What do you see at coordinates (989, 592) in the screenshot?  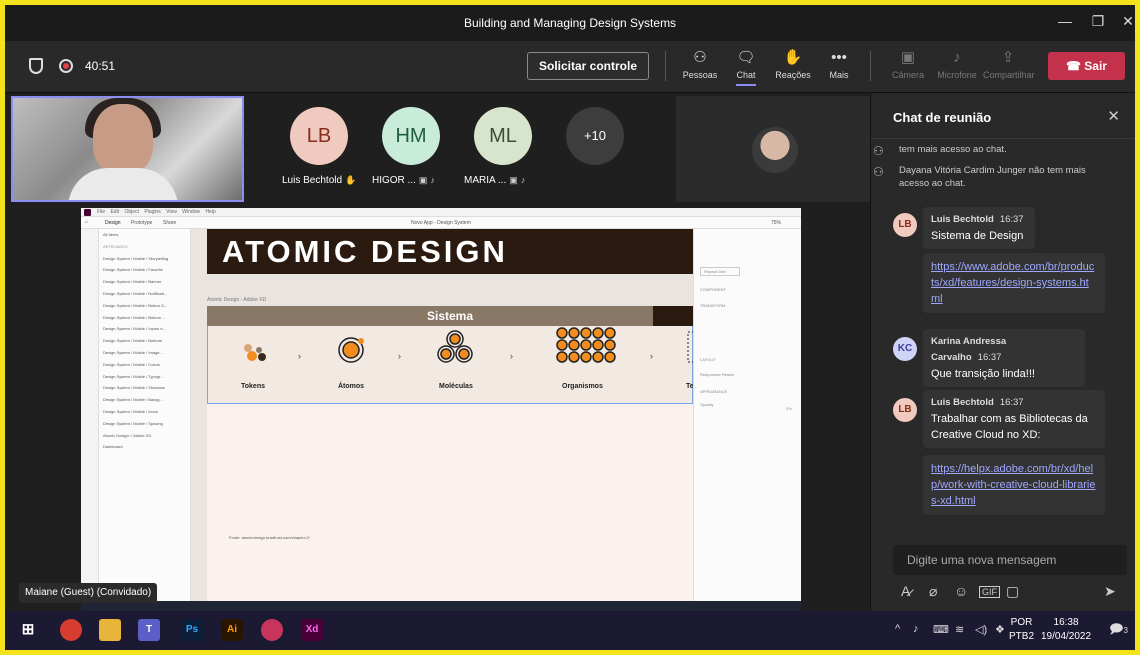 I see `gif-icon: GIF` at bounding box center [989, 592].